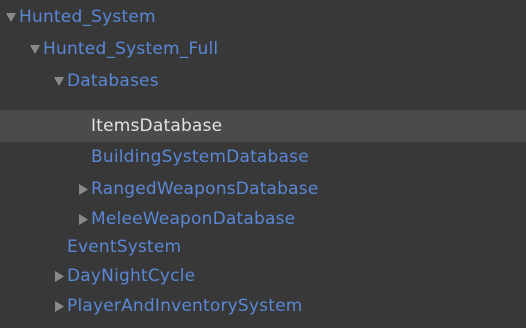 The height and width of the screenshot is (328, 526). What do you see at coordinates (157, 126) in the screenshot?
I see `tree-item-label: ItemsDatabase` at bounding box center [157, 126].